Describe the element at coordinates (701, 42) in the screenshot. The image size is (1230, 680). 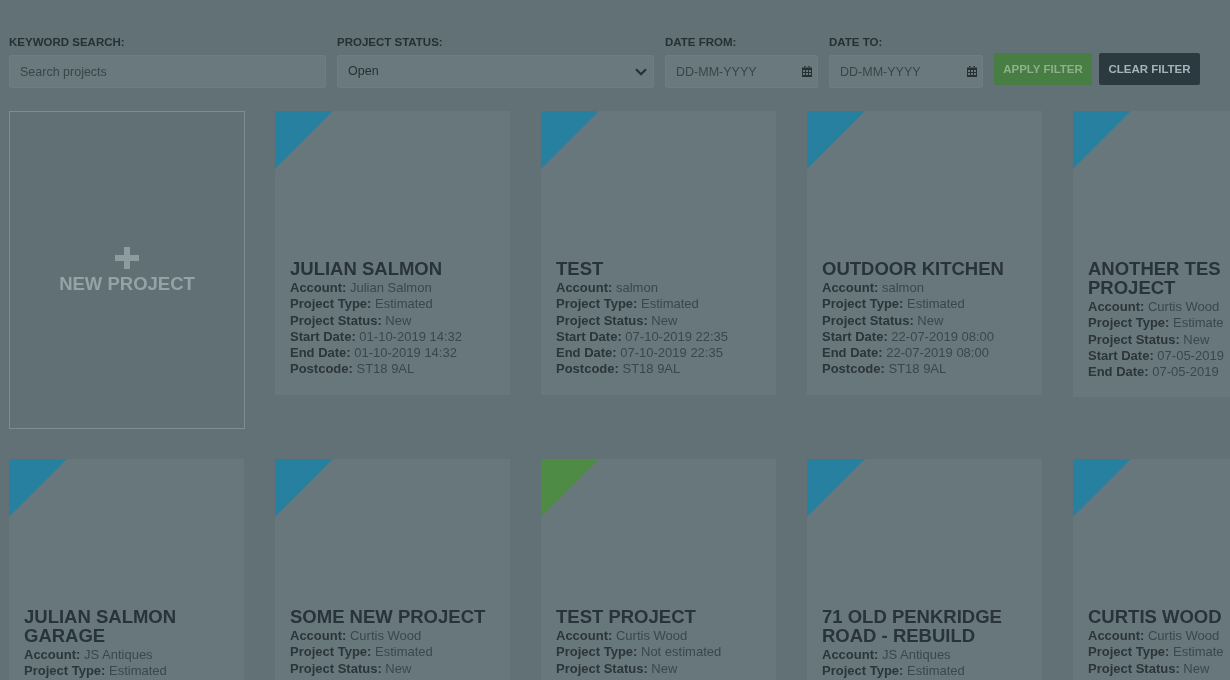
I see `field-label: DATE FROM:` at that location.